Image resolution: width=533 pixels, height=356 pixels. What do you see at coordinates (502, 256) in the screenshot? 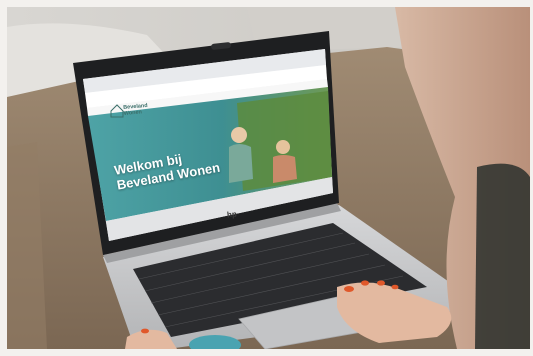
I see `person-clothing` at bounding box center [502, 256].